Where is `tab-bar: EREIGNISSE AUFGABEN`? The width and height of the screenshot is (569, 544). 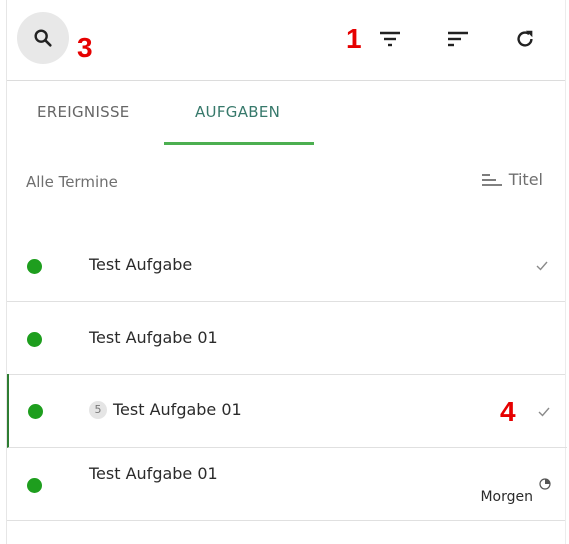
tab-bar: EREIGNISSE AUFGABEN is located at coordinates (286, 113).